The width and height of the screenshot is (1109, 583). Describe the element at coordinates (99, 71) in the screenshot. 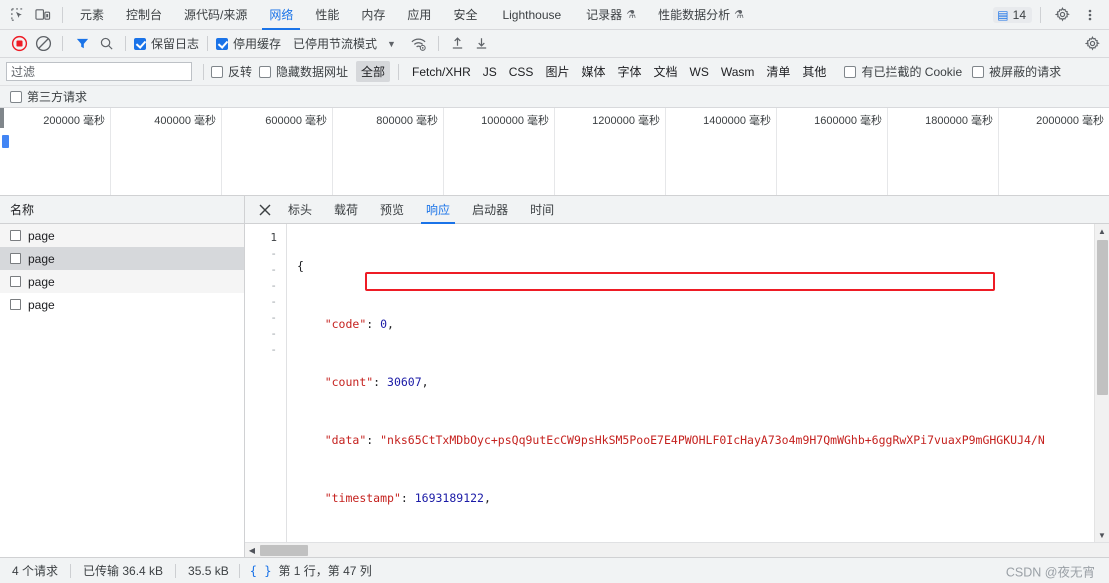

I see `filter-input` at that location.